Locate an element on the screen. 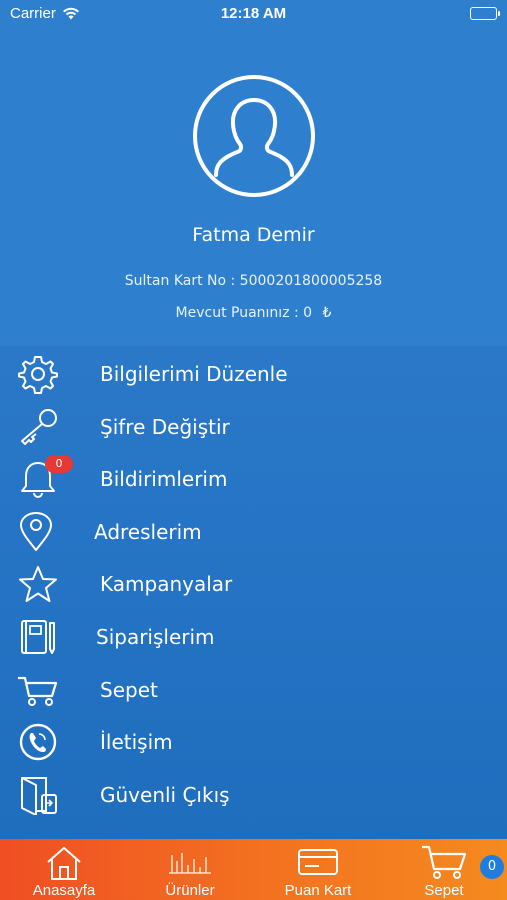 This screenshot has width=507, height=900. menu-label-addresses: Adreslerim is located at coordinates (148, 532).